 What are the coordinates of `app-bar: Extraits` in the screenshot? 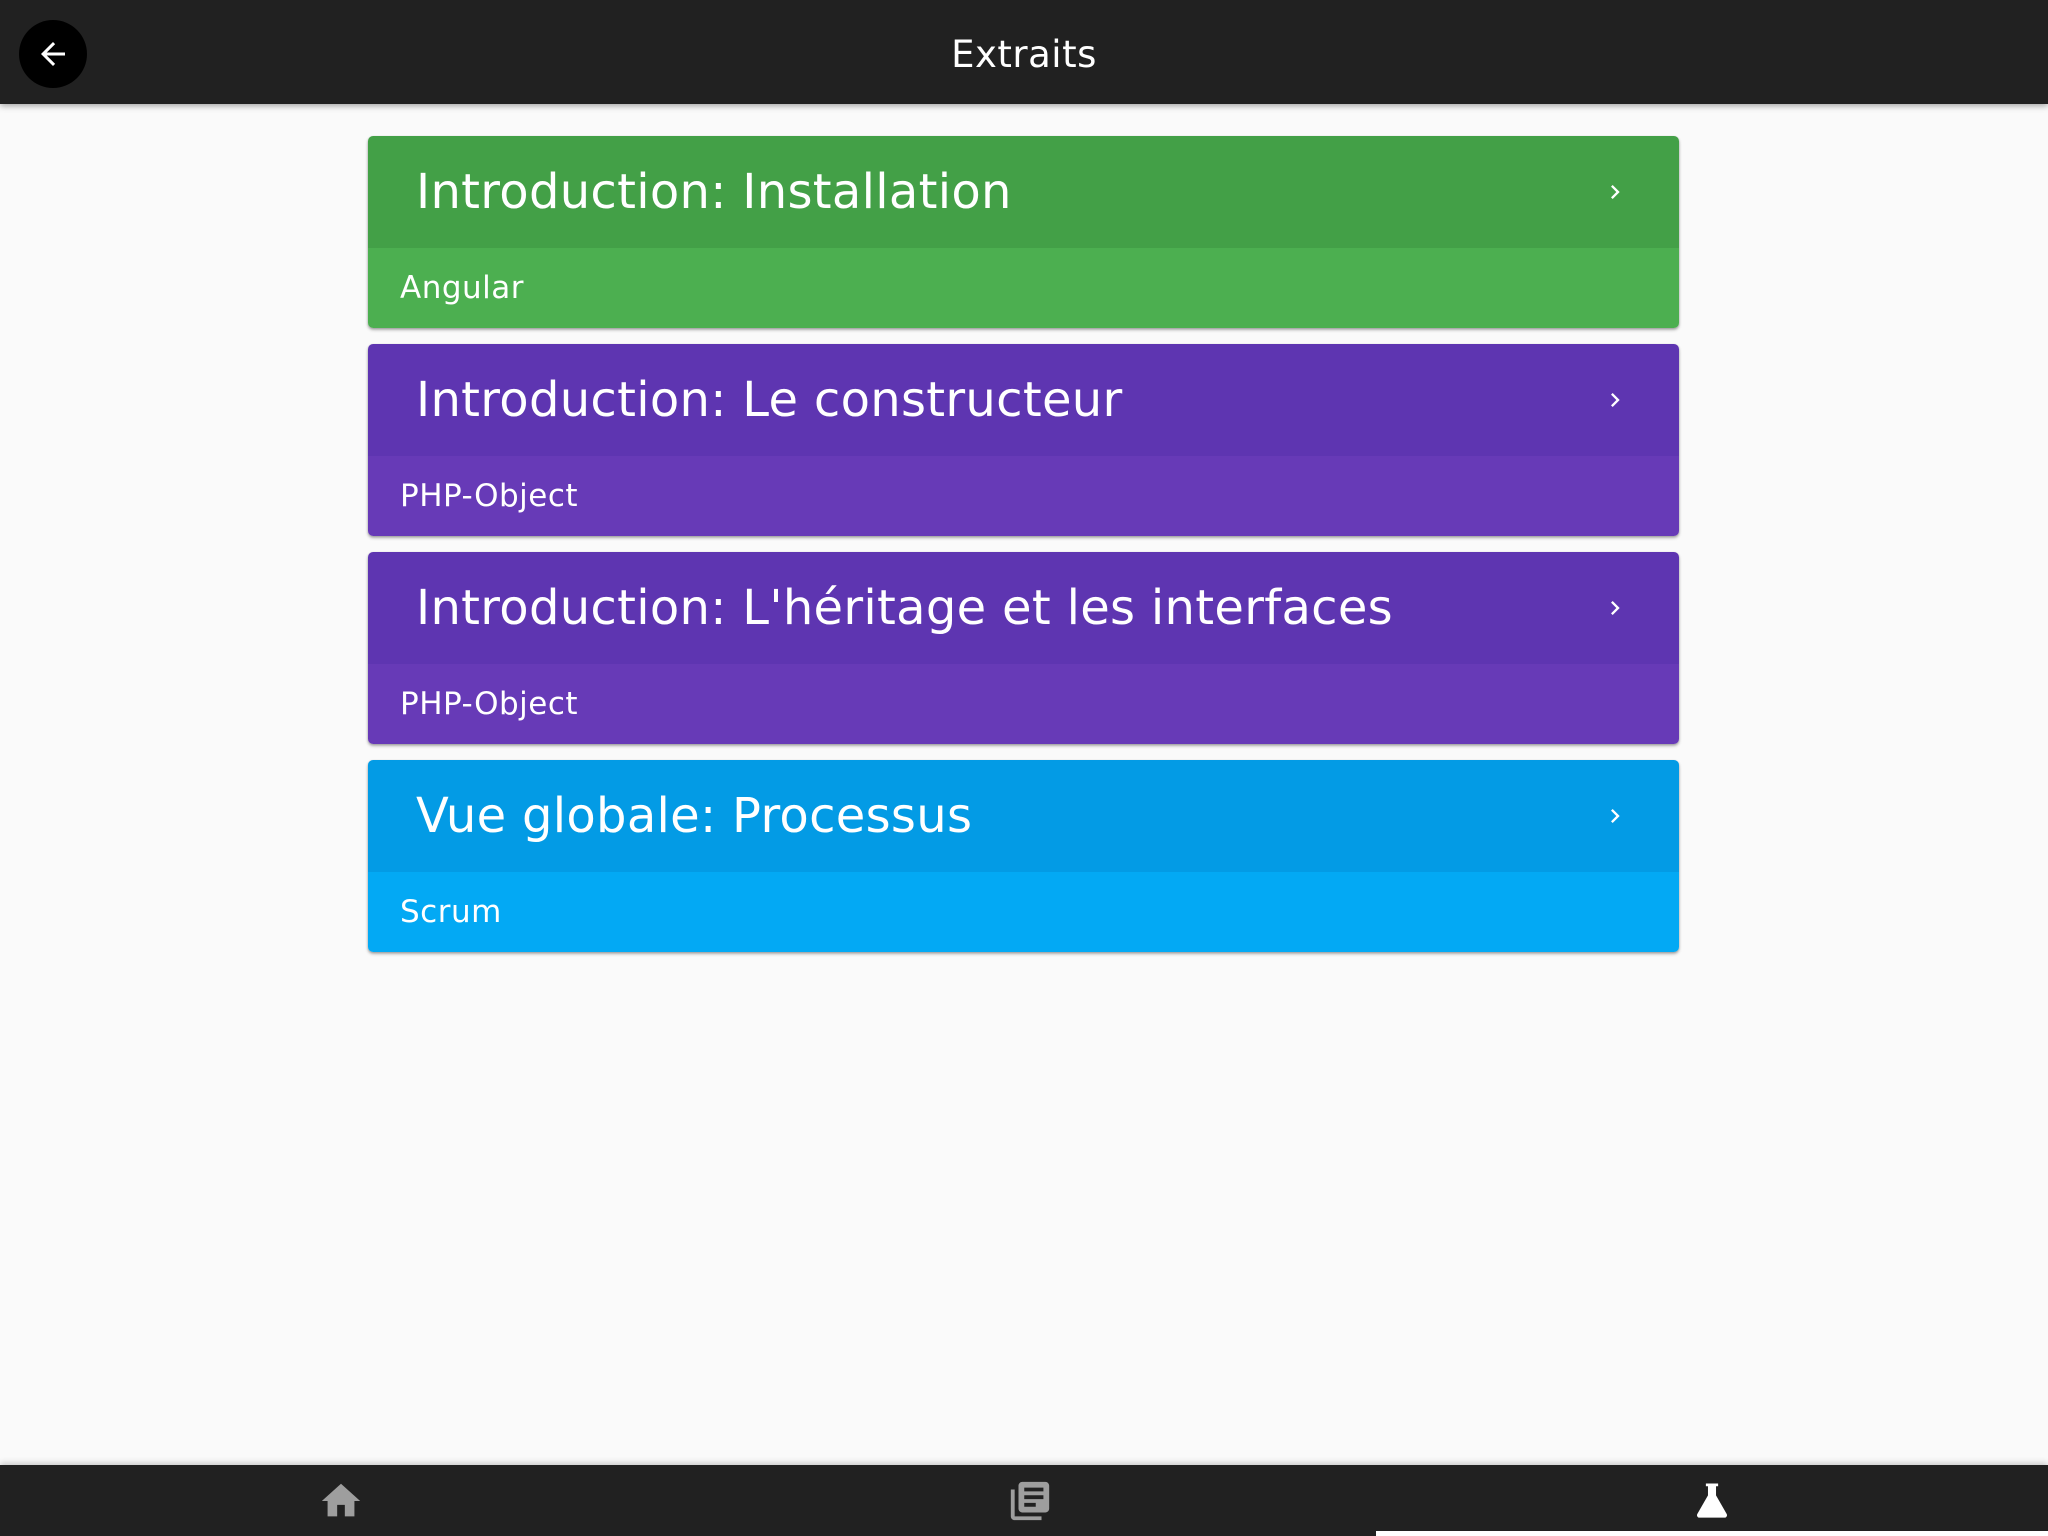 It's located at (1024, 52).